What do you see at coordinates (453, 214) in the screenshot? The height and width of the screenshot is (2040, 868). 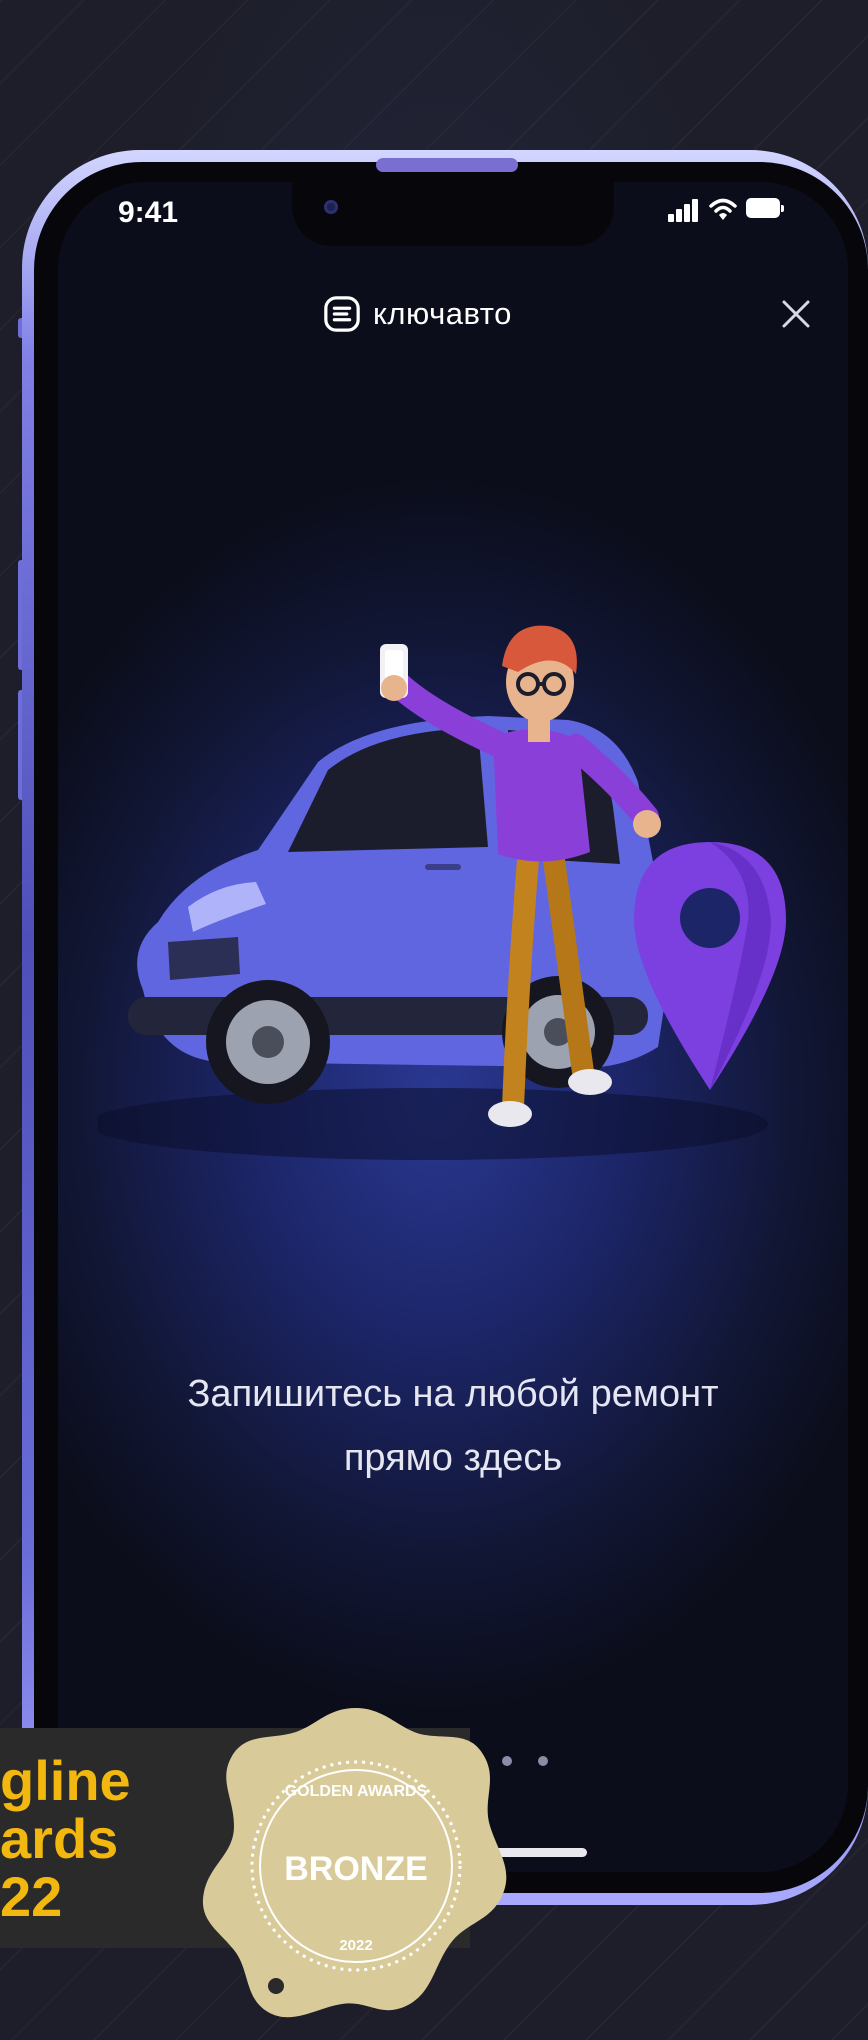 I see `notch` at bounding box center [453, 214].